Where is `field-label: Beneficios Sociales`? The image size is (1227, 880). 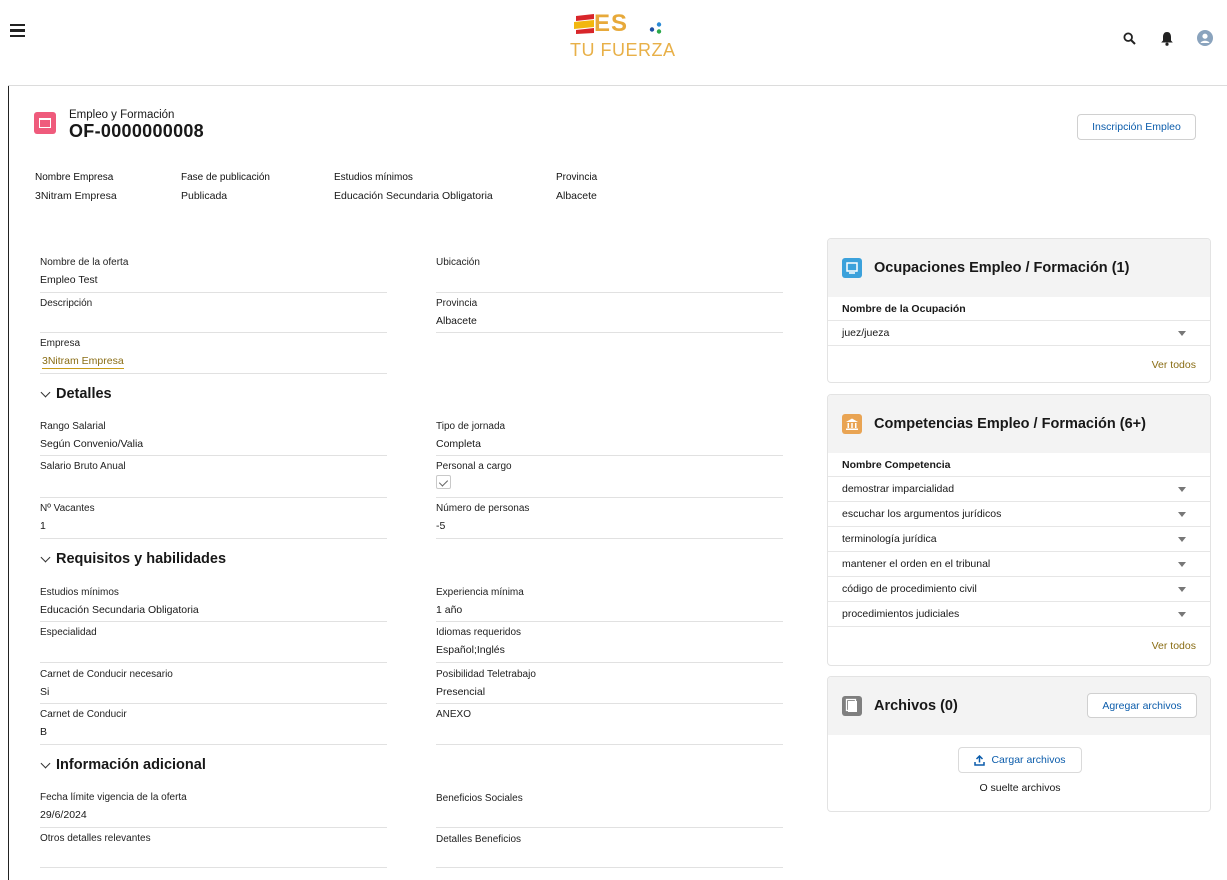 field-label: Beneficios Sociales is located at coordinates (479, 798).